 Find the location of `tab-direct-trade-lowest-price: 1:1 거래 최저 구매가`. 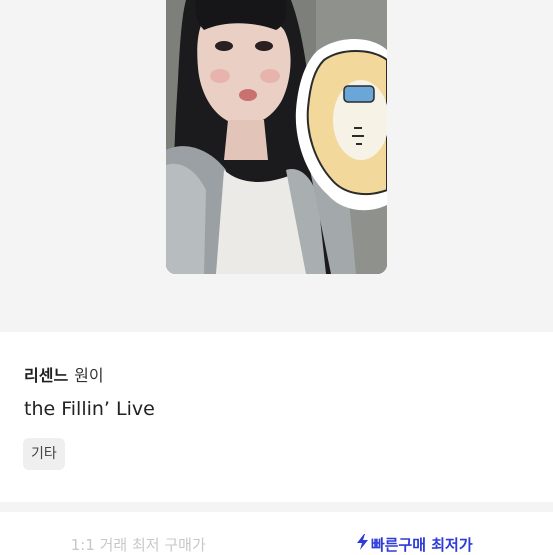

tab-direct-trade-lowest-price: 1:1 거래 최저 구매가 is located at coordinates (138, 532).